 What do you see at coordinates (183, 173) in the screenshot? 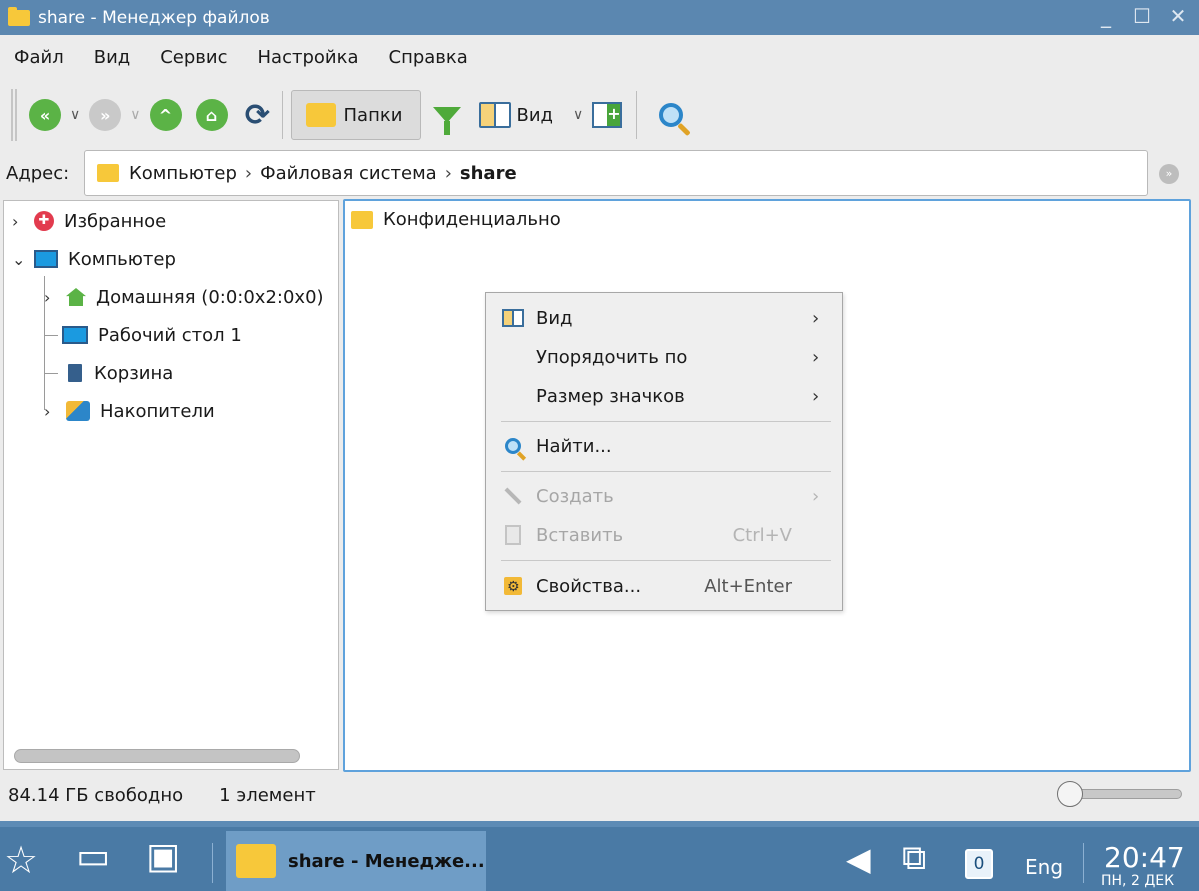
I see `breadcrumb-computer: Компьютер` at bounding box center [183, 173].